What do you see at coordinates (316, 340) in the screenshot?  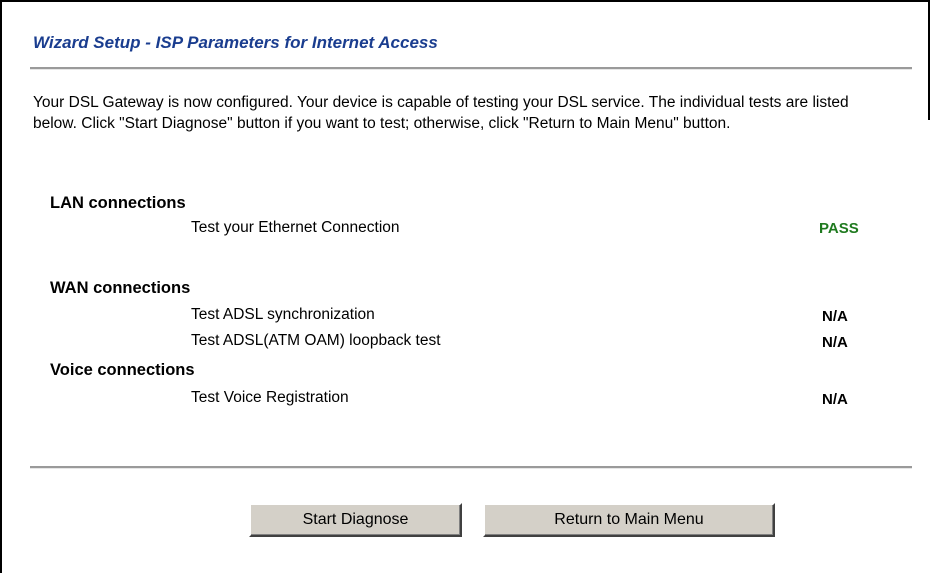 I see `test-adsl-loopback-label: Test ADSL(ATM OAM) loopback test` at bounding box center [316, 340].